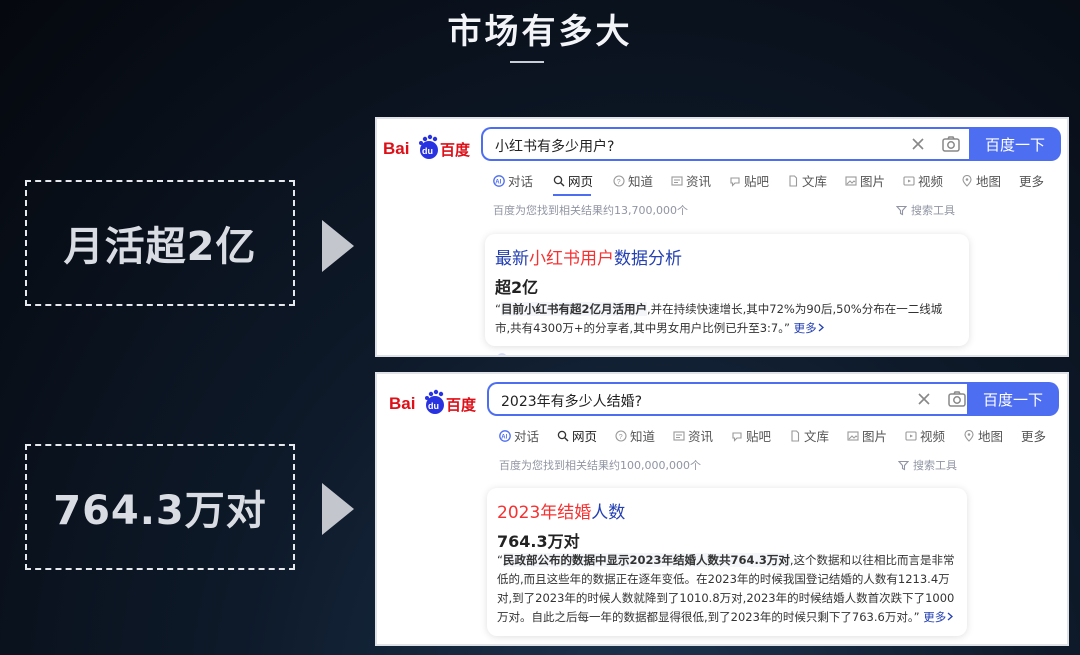 This screenshot has width=1080, height=655. What do you see at coordinates (160, 507) in the screenshot?
I see `stat-box-marriages: 764.3万对` at bounding box center [160, 507].